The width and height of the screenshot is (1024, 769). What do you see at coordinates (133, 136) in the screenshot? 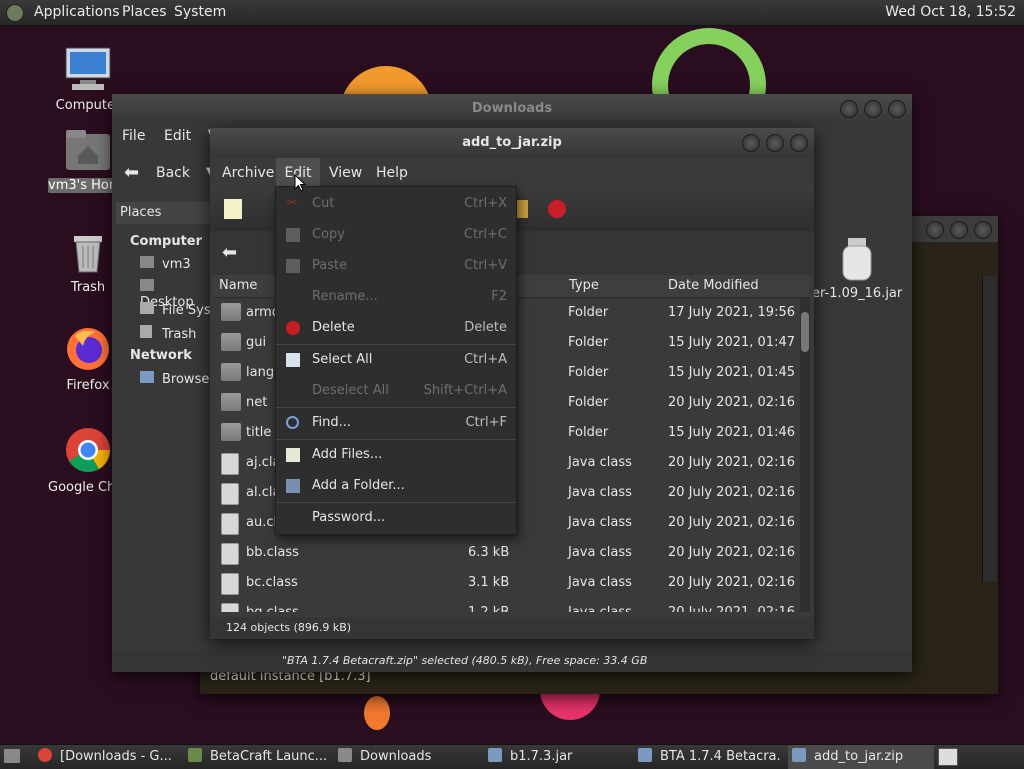
I see `menu-file: File` at bounding box center [133, 136].